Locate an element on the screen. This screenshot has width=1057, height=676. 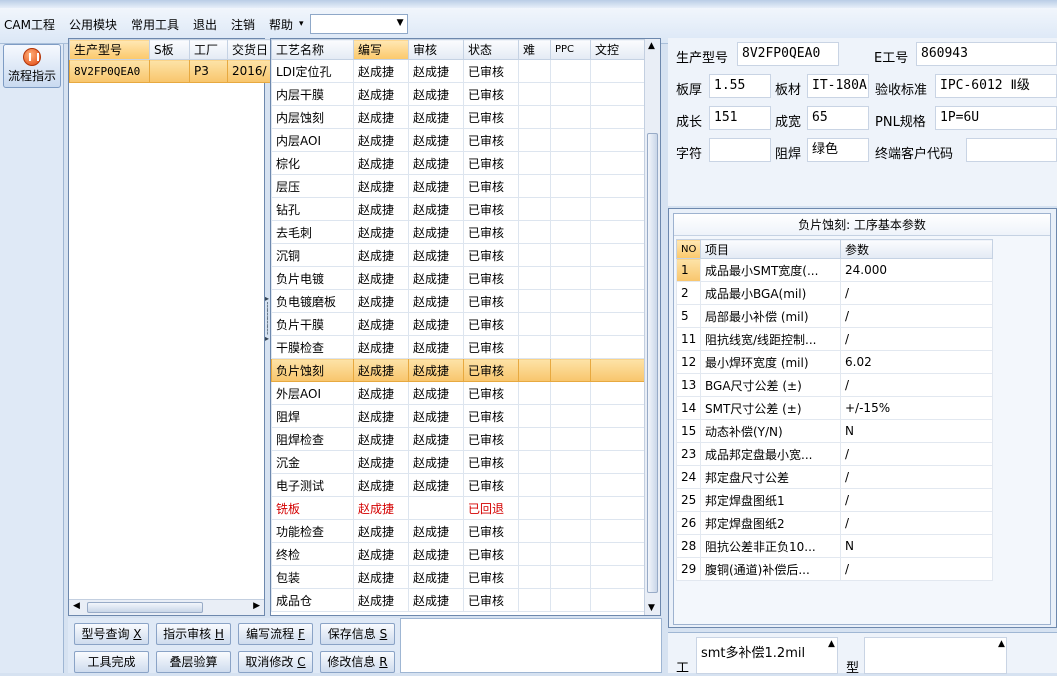
process-row: 阻焊检查 赵成捷 赵成捷 已审核 is located at coordinates (458, 439).